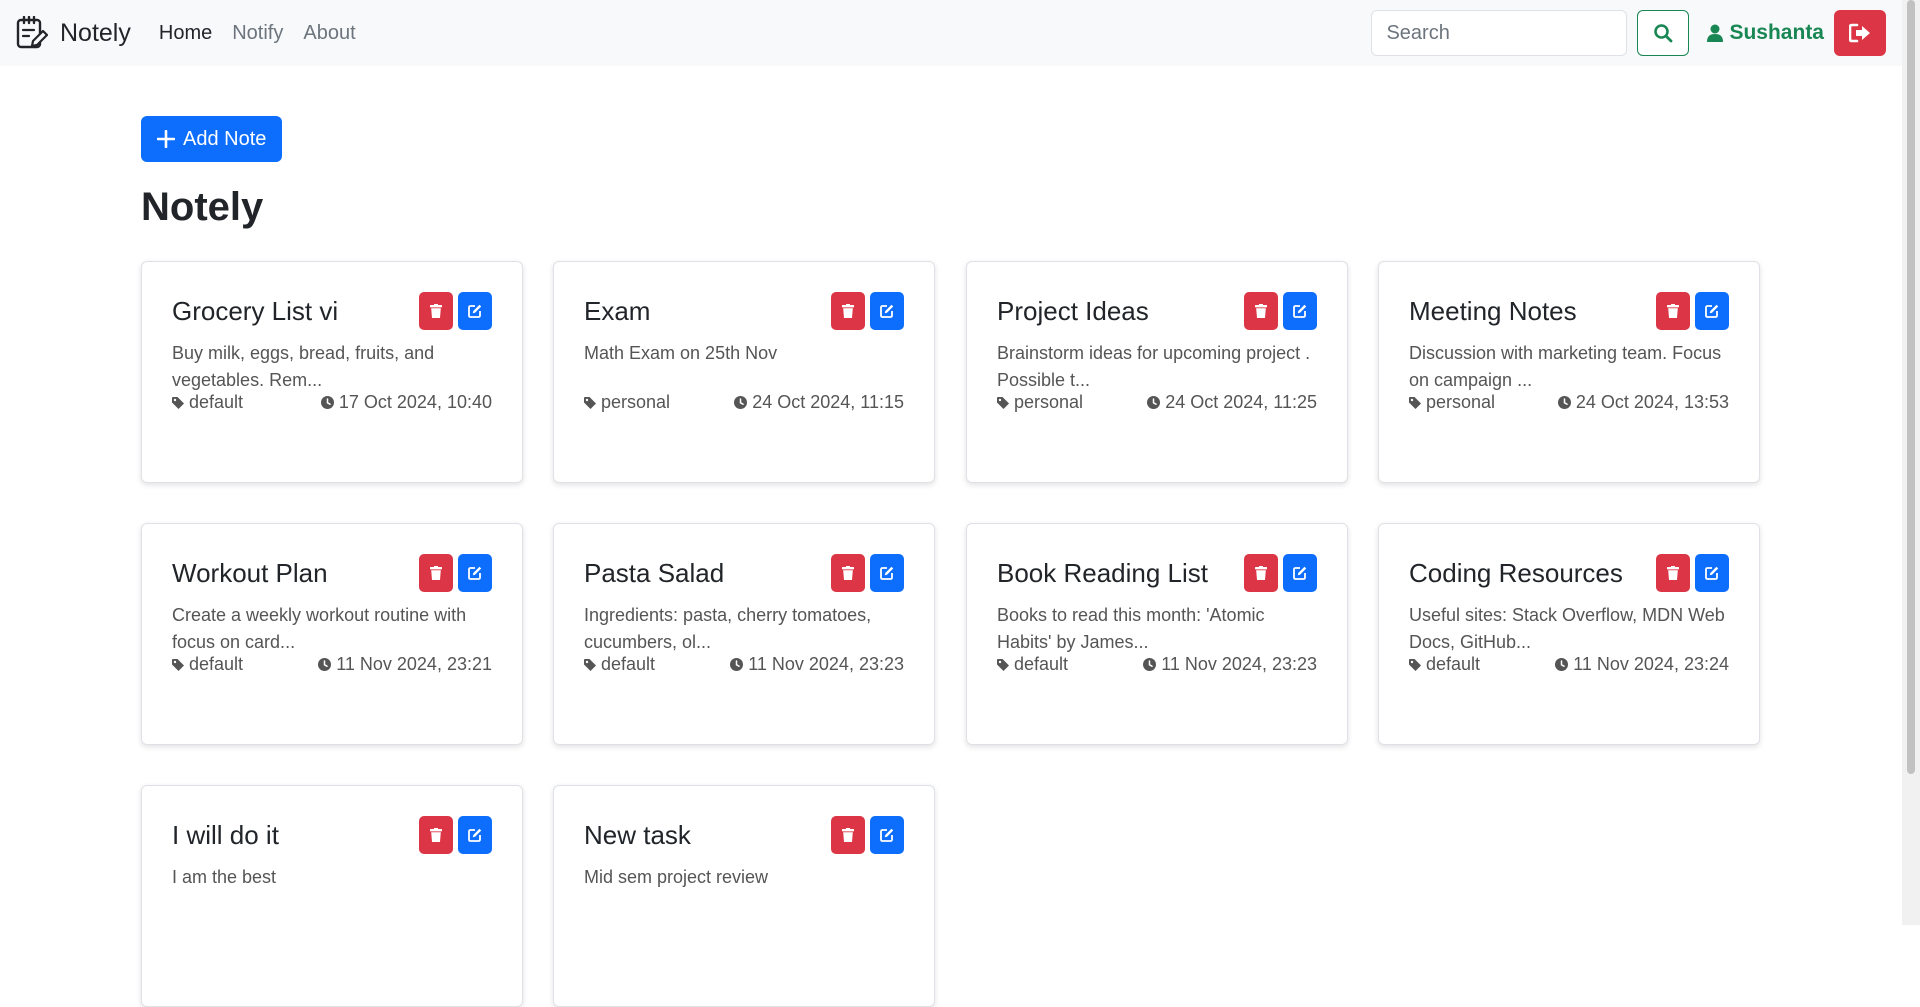  I want to click on note-title: Grocery List vi, so click(255, 311).